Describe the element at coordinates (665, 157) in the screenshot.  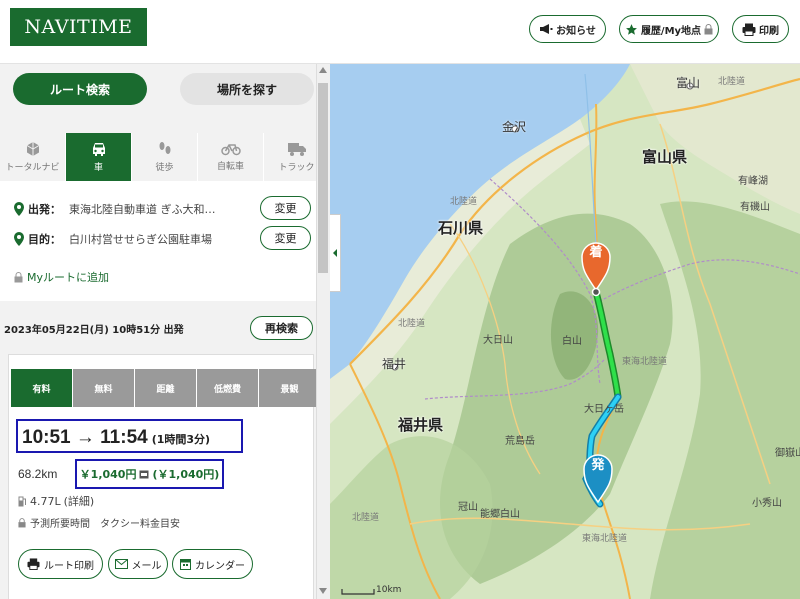
I see `pref-label-toyama: 富山県` at that location.